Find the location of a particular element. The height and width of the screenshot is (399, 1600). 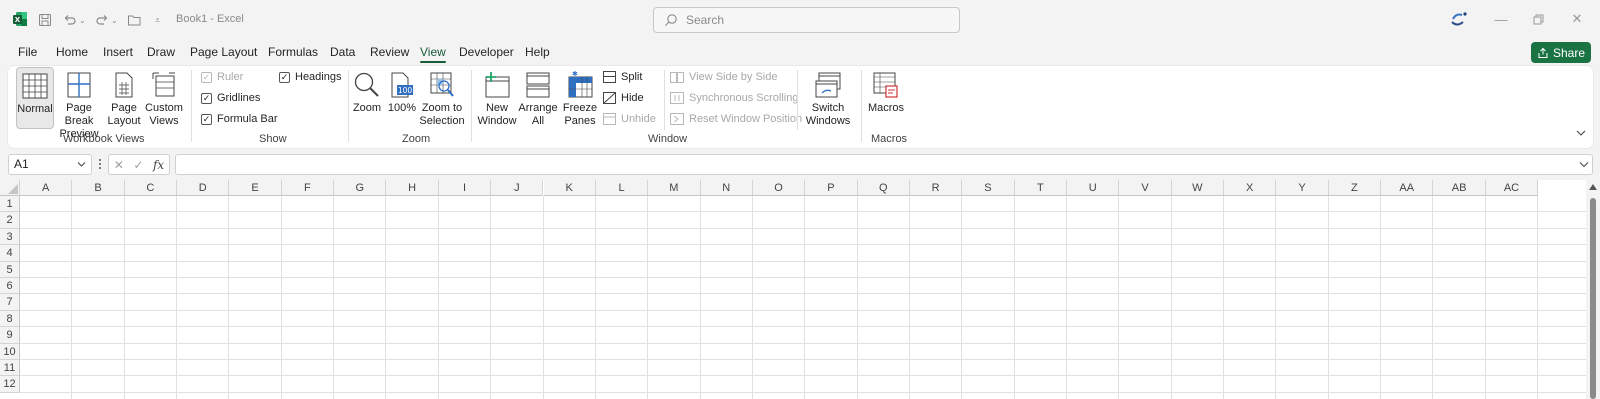

column-header-f: F is located at coordinates (308, 188).